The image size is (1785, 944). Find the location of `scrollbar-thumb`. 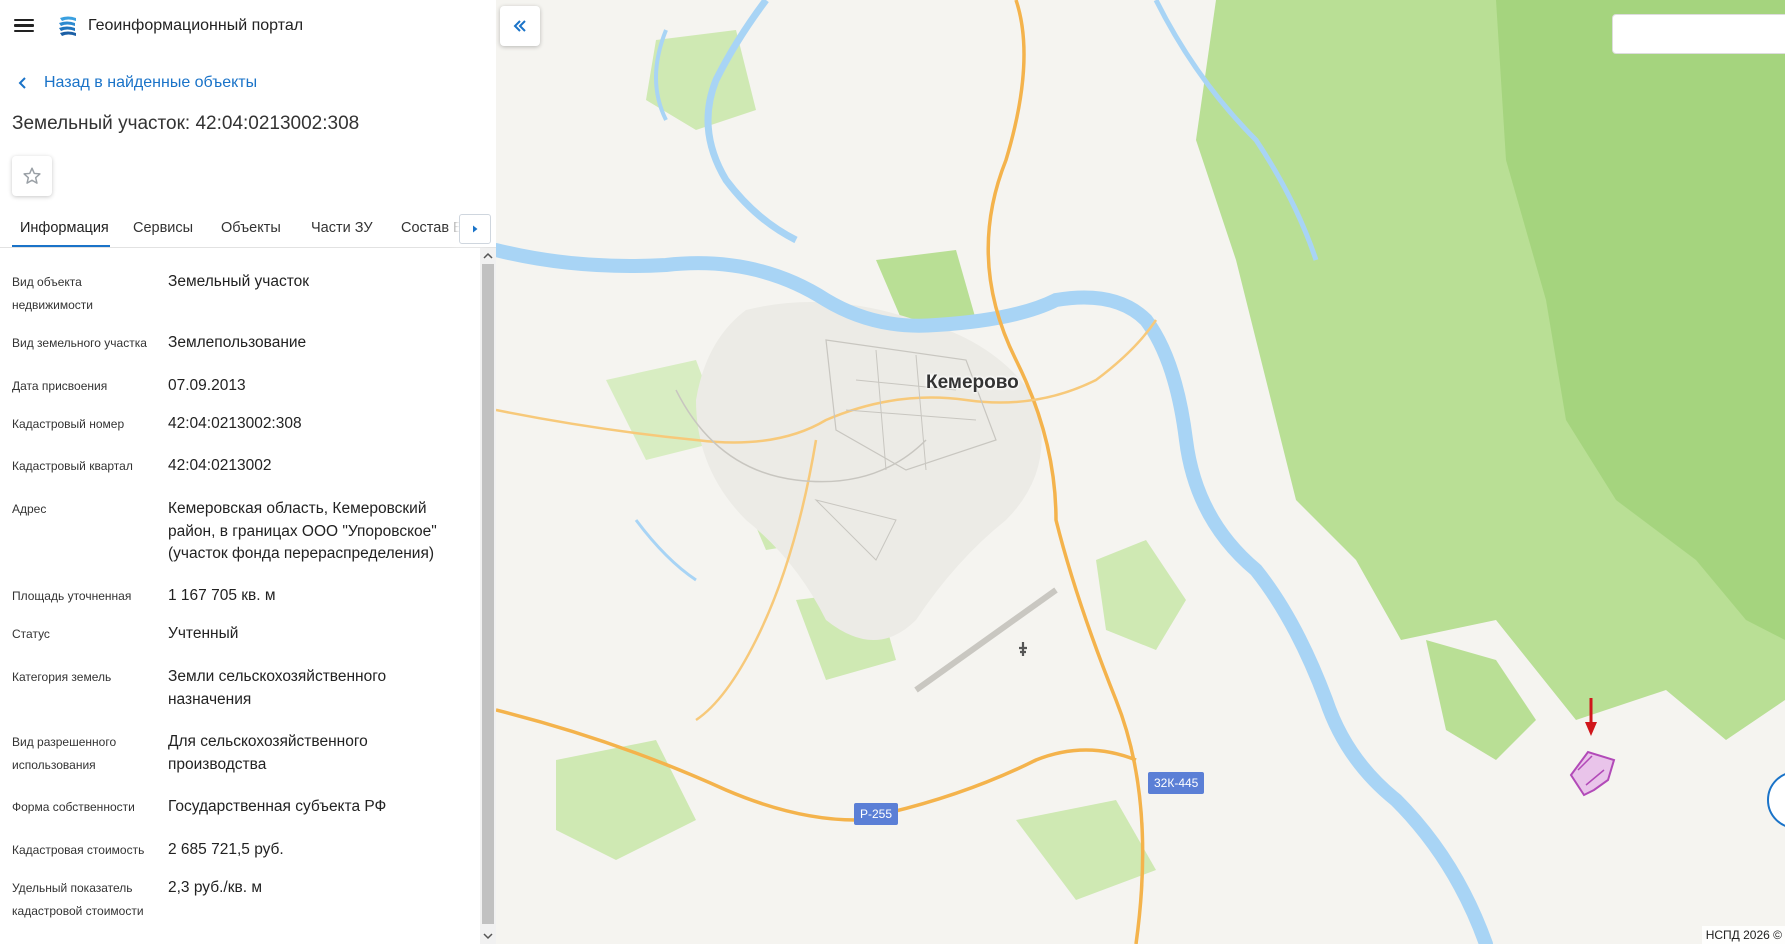

scrollbar-thumb is located at coordinates (488, 594).